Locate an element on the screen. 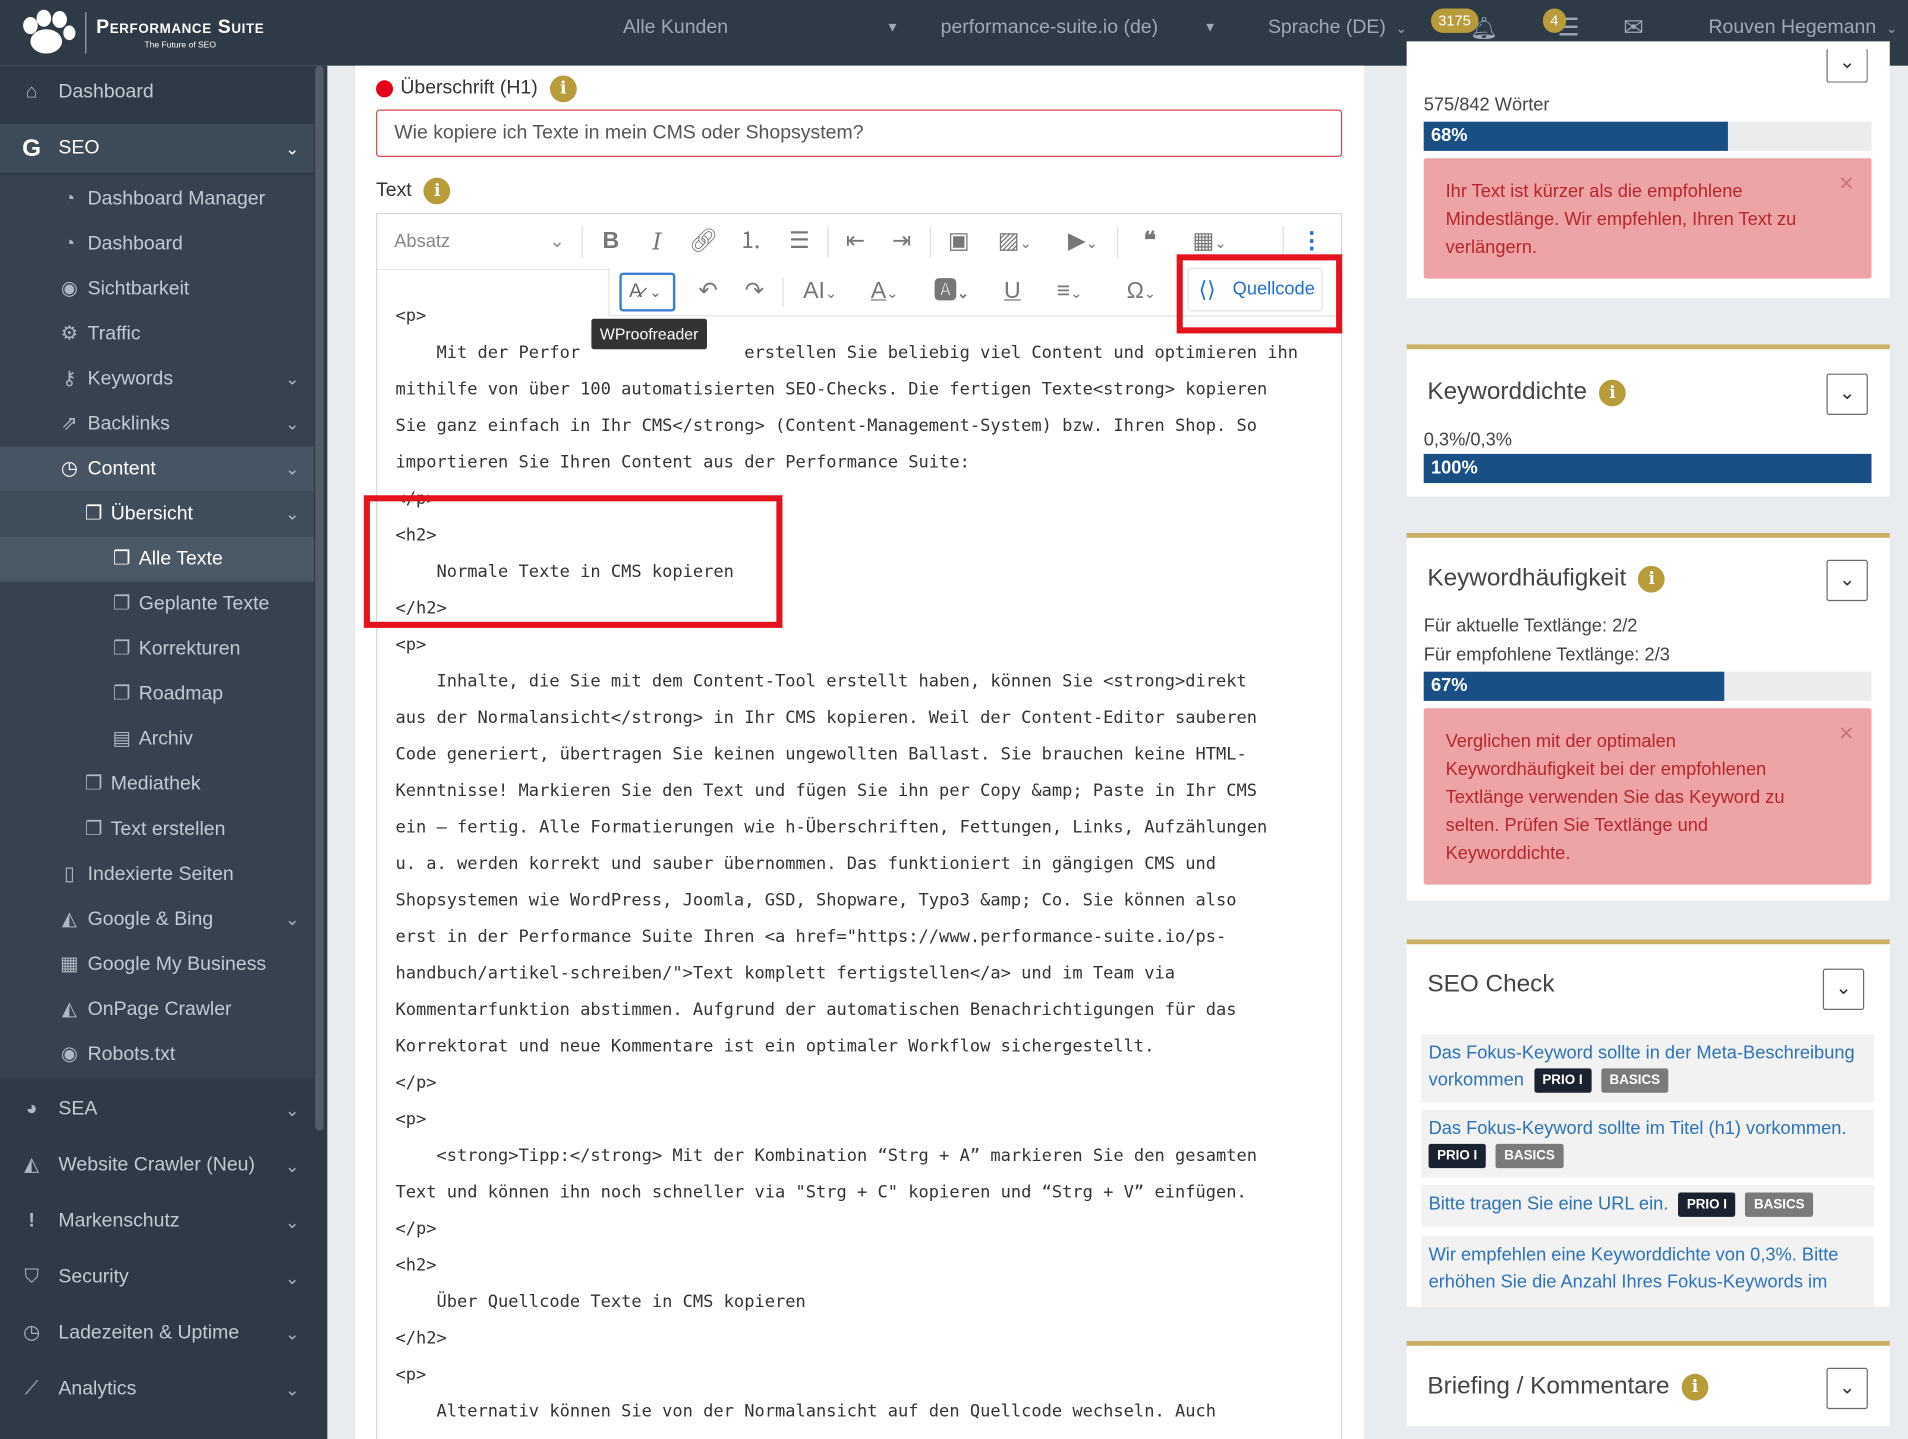 This screenshot has height=1439, width=1908. customer-select: Alle Kunden is located at coordinates (675, 28).